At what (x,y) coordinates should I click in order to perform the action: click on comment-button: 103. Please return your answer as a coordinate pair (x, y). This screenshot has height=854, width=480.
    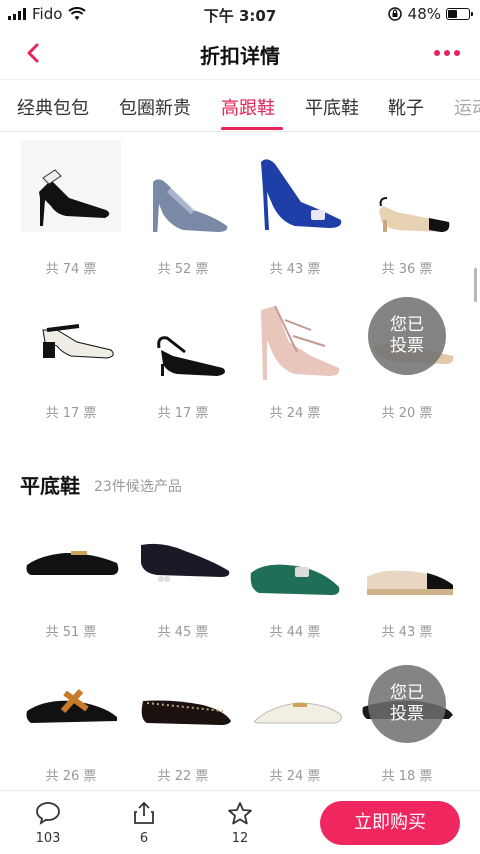
    Looking at the image, I should click on (48, 823).